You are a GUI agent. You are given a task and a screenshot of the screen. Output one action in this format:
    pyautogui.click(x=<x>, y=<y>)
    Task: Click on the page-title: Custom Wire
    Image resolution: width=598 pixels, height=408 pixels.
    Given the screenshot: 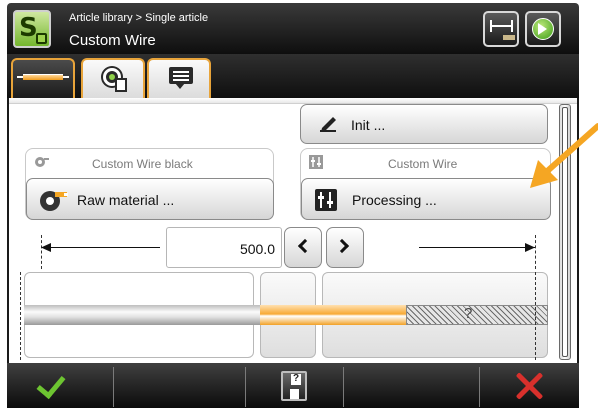 What is the action you would take?
    pyautogui.click(x=112, y=40)
    